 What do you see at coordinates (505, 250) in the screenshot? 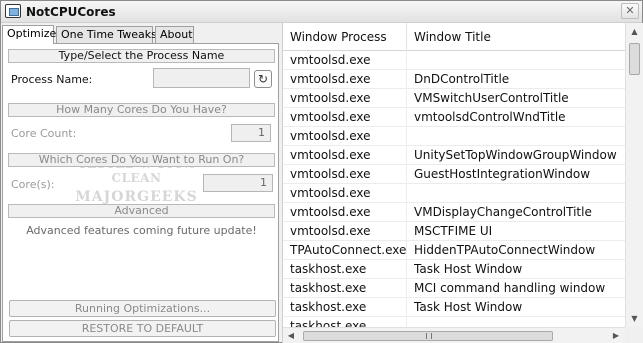
I see `cell-window-title: HiddenTPAutoConnectWindow` at bounding box center [505, 250].